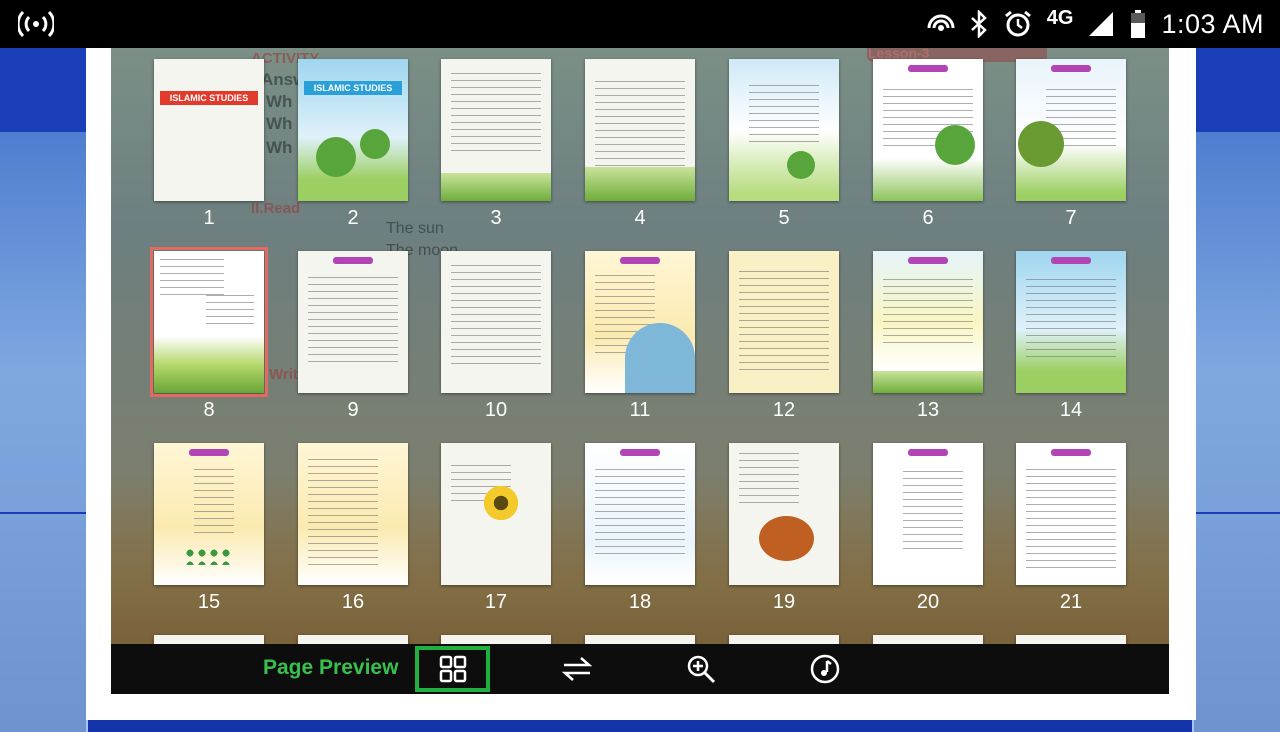 Image resolution: width=1280 pixels, height=732 pixels. What do you see at coordinates (928, 218) in the screenshot?
I see `page-number: 6` at bounding box center [928, 218].